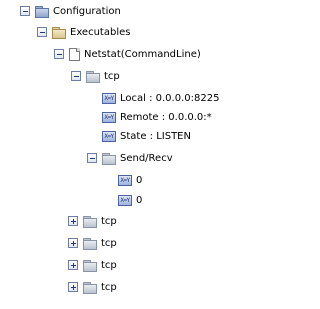 The image size is (320, 309). What do you see at coordinates (100, 32) in the screenshot?
I see `tree-node-label: Executables` at bounding box center [100, 32].